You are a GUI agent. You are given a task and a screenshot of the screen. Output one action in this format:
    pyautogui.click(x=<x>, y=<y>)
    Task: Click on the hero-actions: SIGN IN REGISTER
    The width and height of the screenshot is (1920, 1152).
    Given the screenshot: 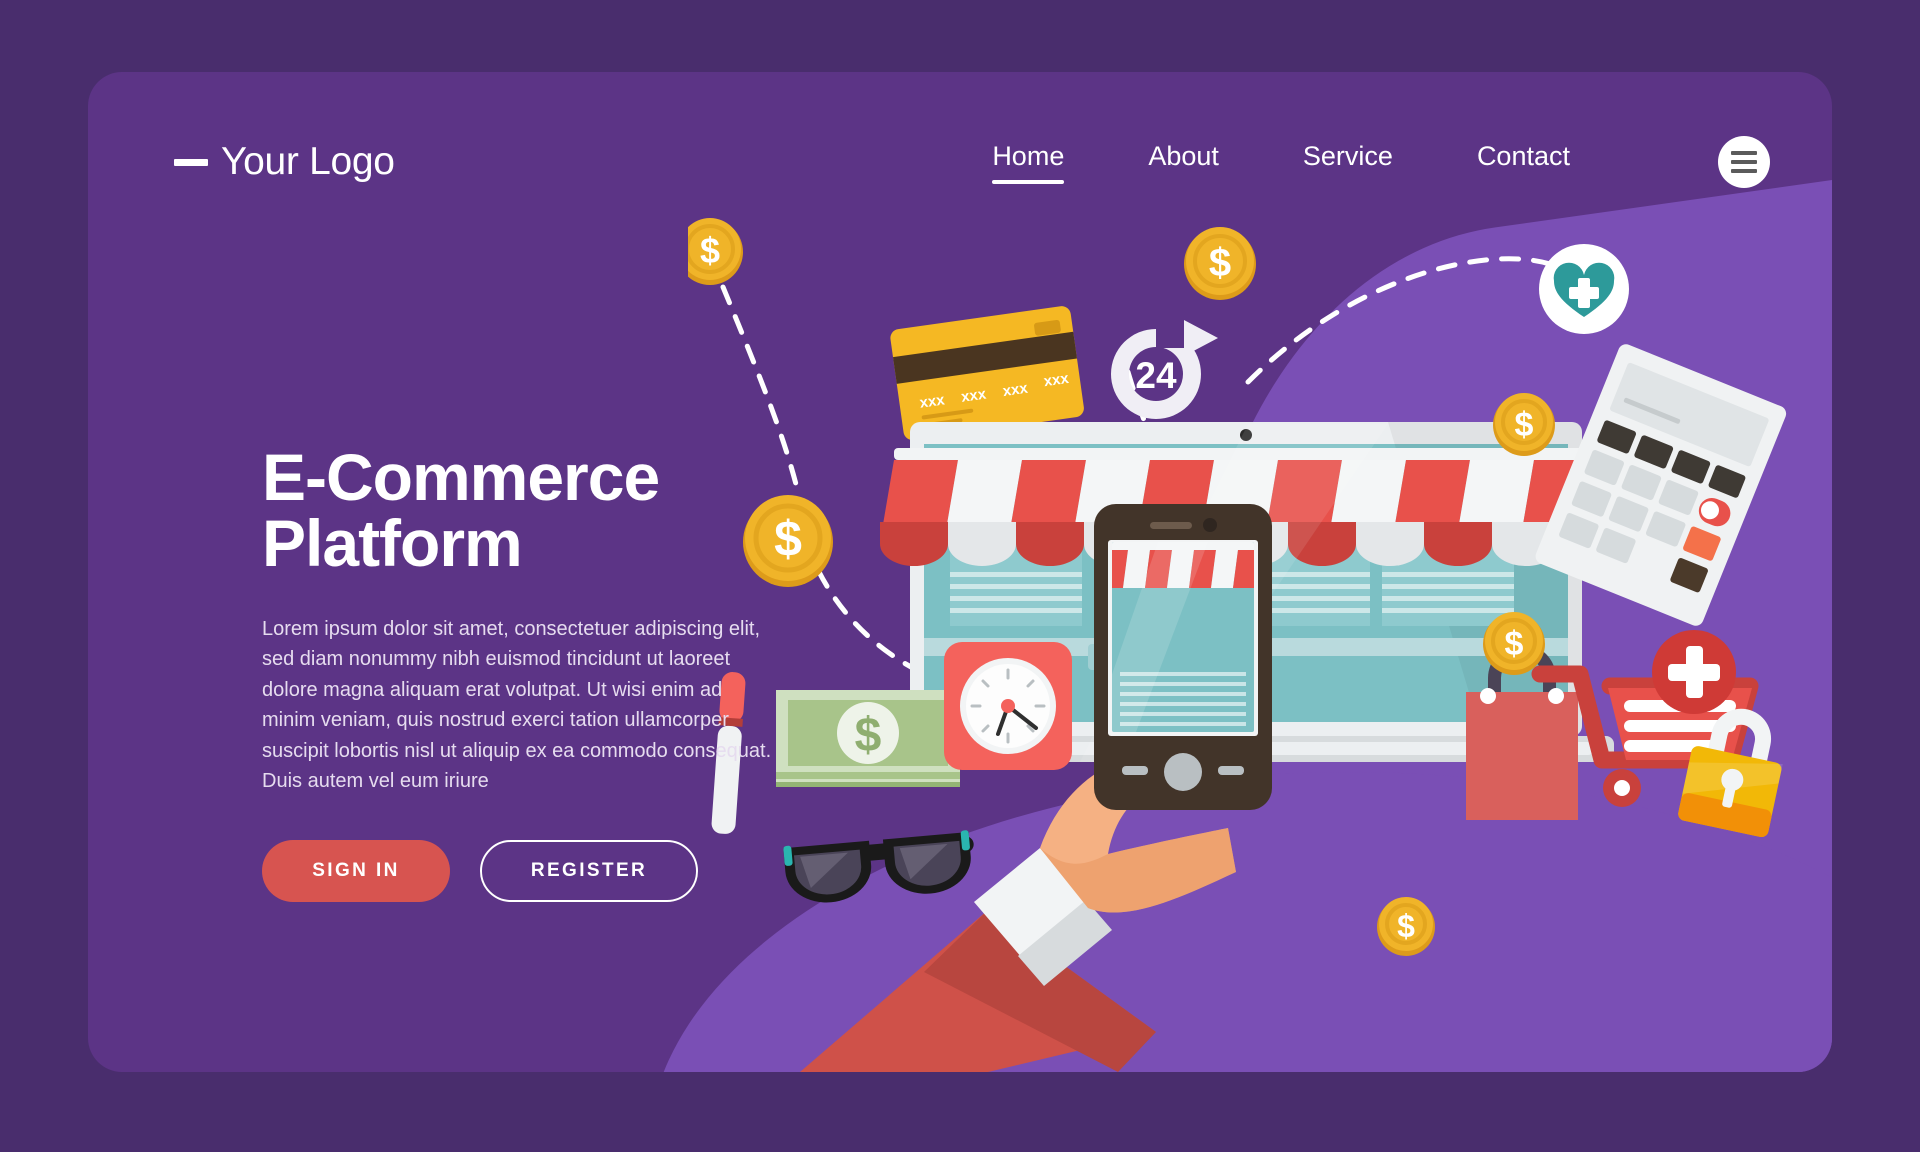 What is the action you would take?
    pyautogui.click(x=517, y=871)
    